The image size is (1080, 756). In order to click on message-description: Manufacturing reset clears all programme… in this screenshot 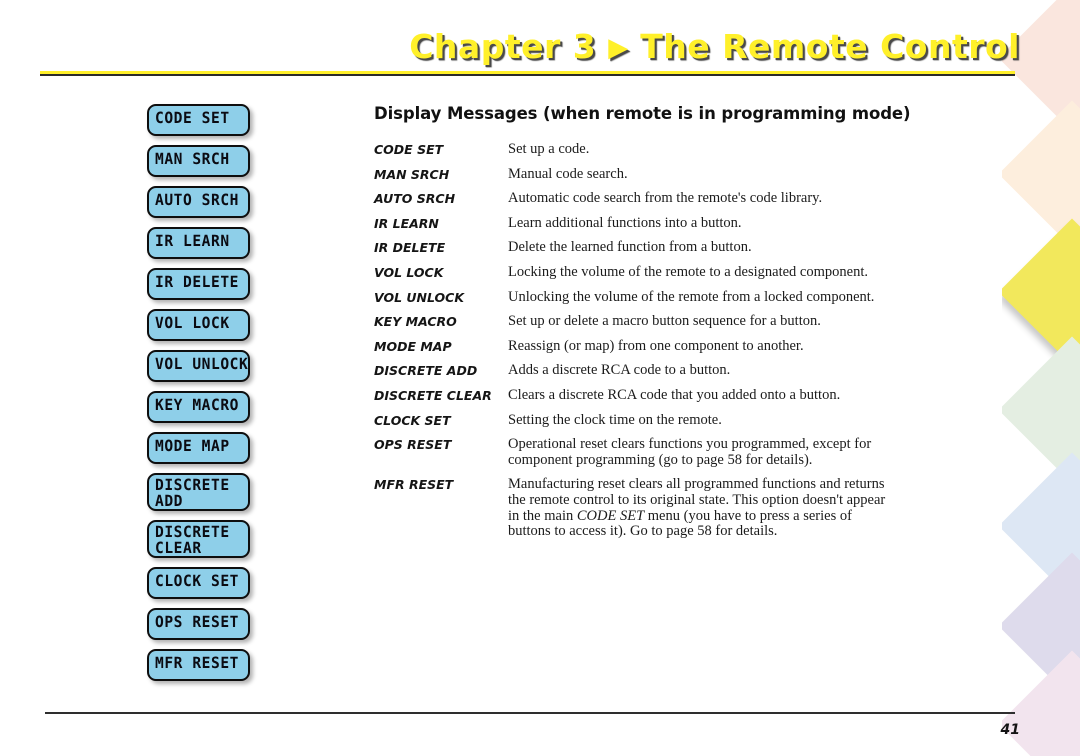, I will do `click(701, 512)`.